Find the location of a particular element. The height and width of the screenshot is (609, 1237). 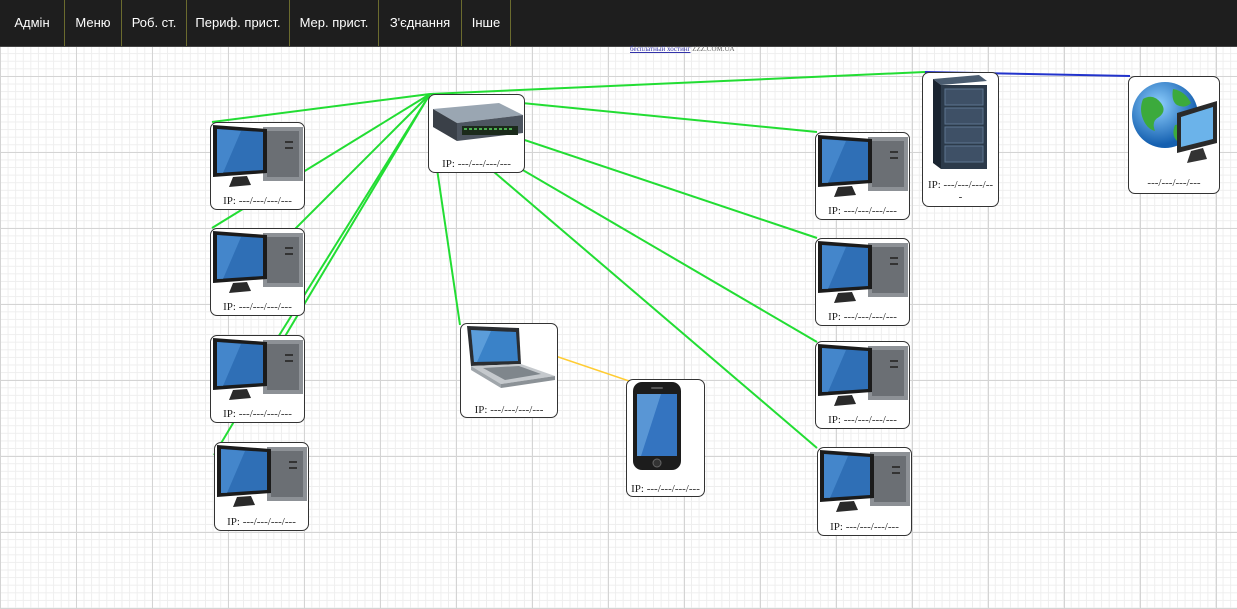

internet-ip-label: ---/---/---/--- is located at coordinates (1174, 183).